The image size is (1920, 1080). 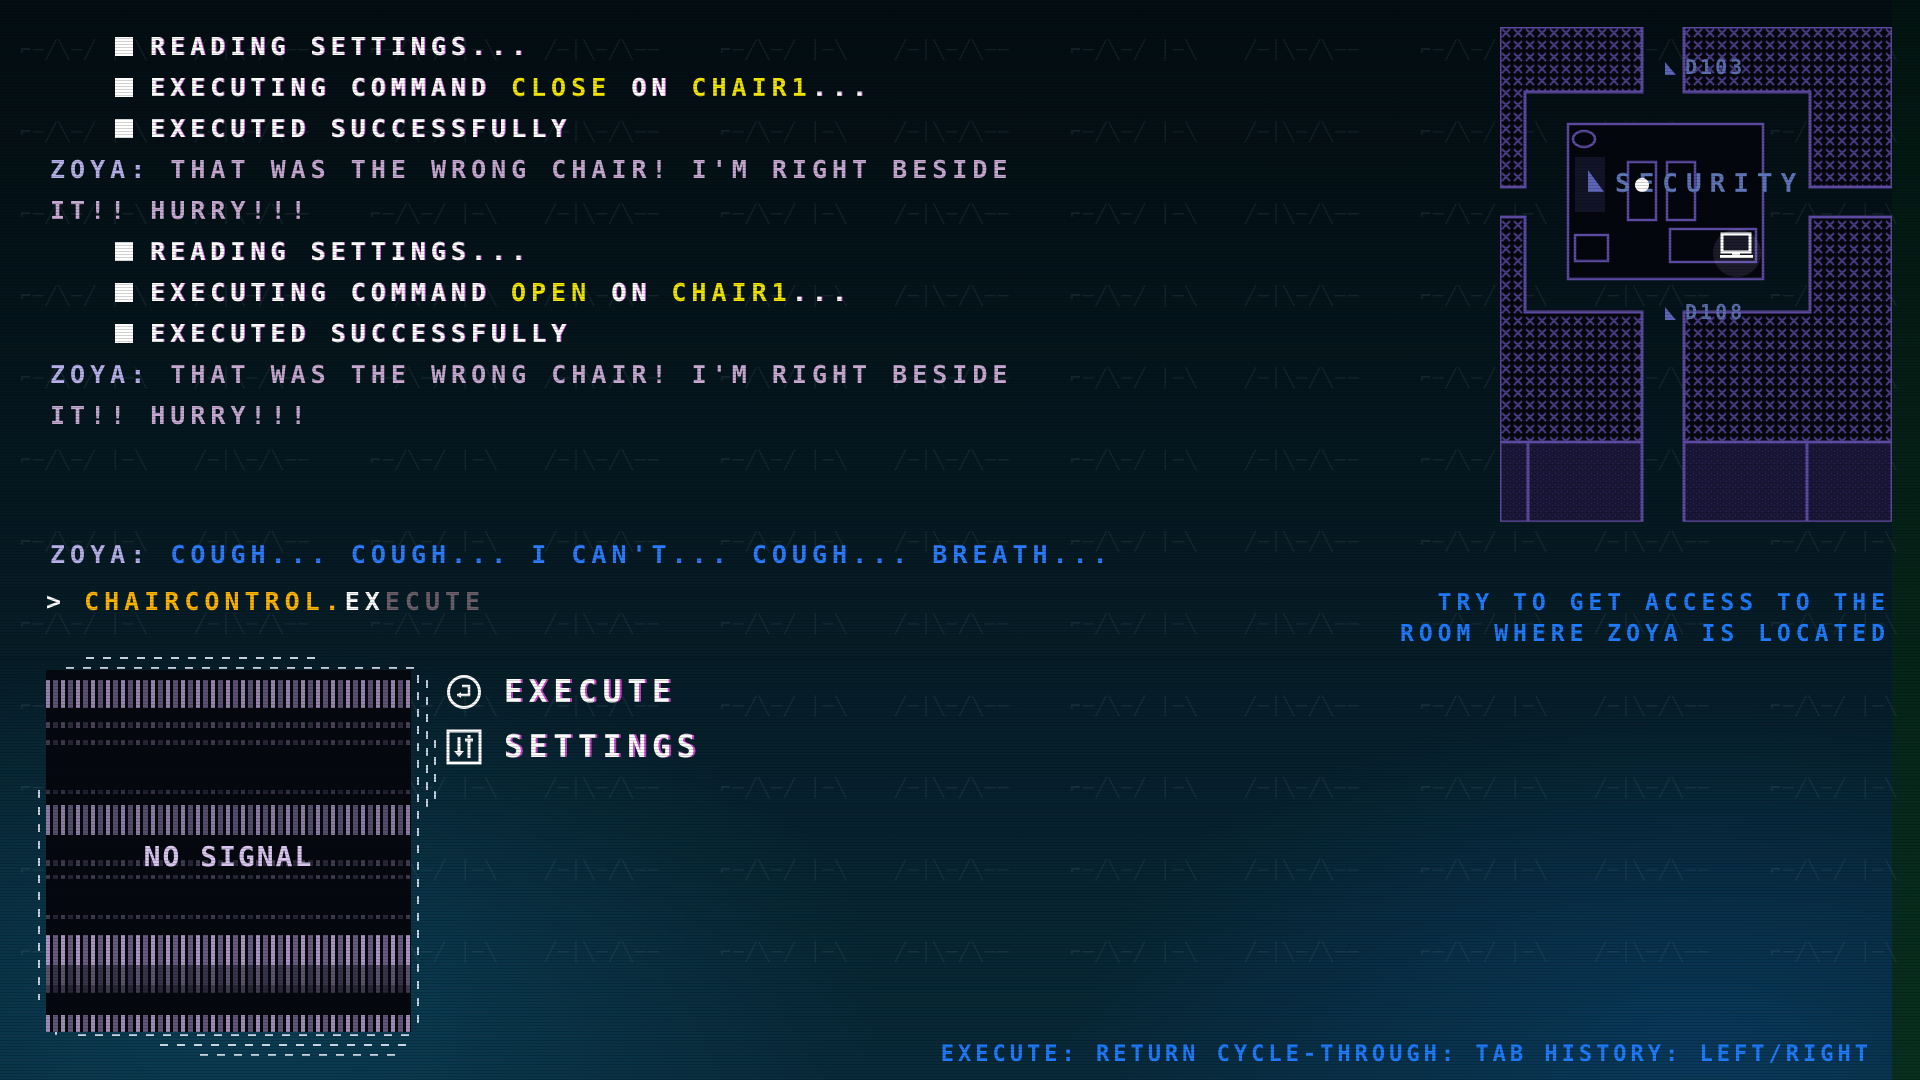 What do you see at coordinates (1644, 634) in the screenshot?
I see `objective-line-2: ROOM WHERE ZOYA IS LOCATED` at bounding box center [1644, 634].